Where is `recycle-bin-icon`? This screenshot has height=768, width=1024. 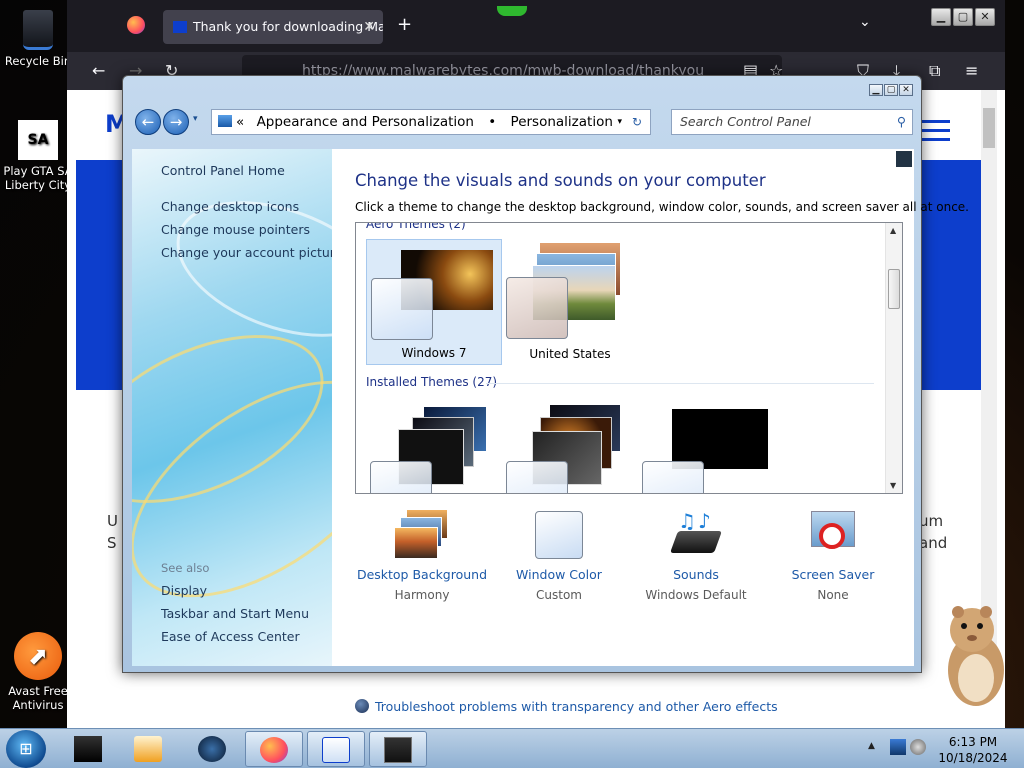
recycle-bin-icon is located at coordinates (38, 30).